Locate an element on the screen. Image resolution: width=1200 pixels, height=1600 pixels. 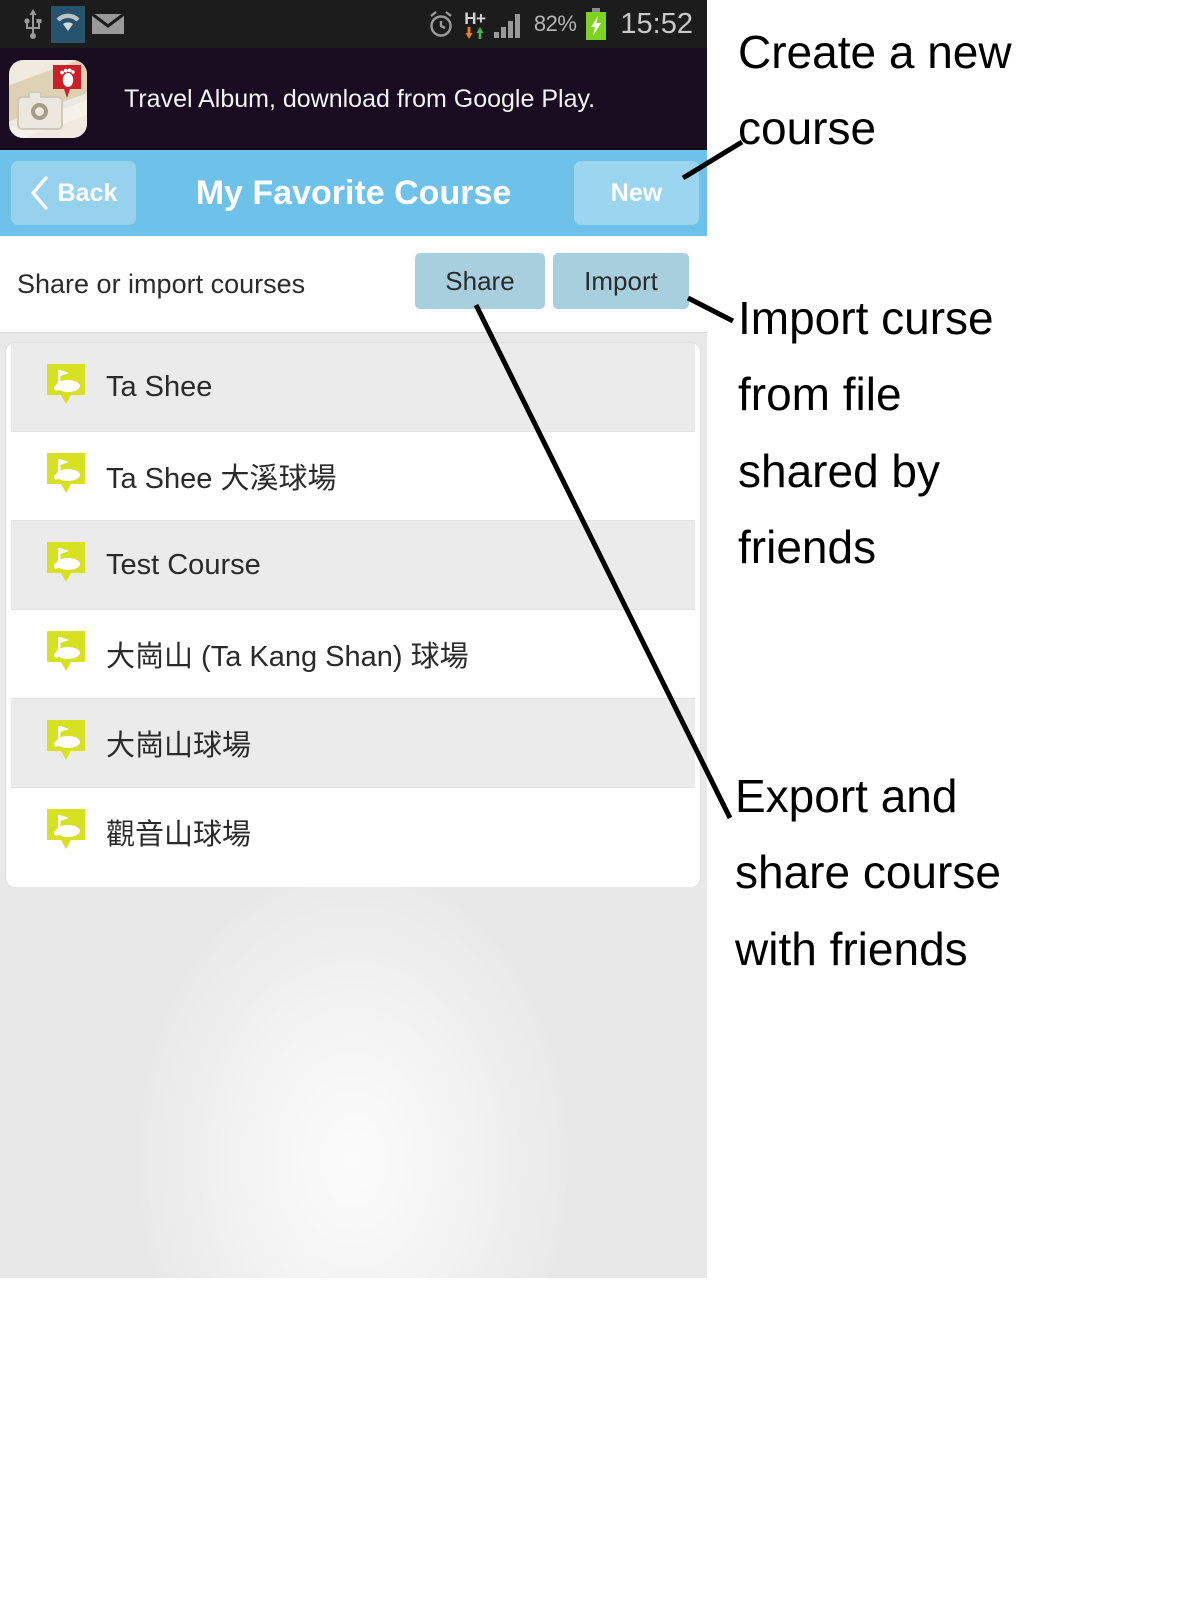
list-item: 大崗山球場 is located at coordinates (353, 742).